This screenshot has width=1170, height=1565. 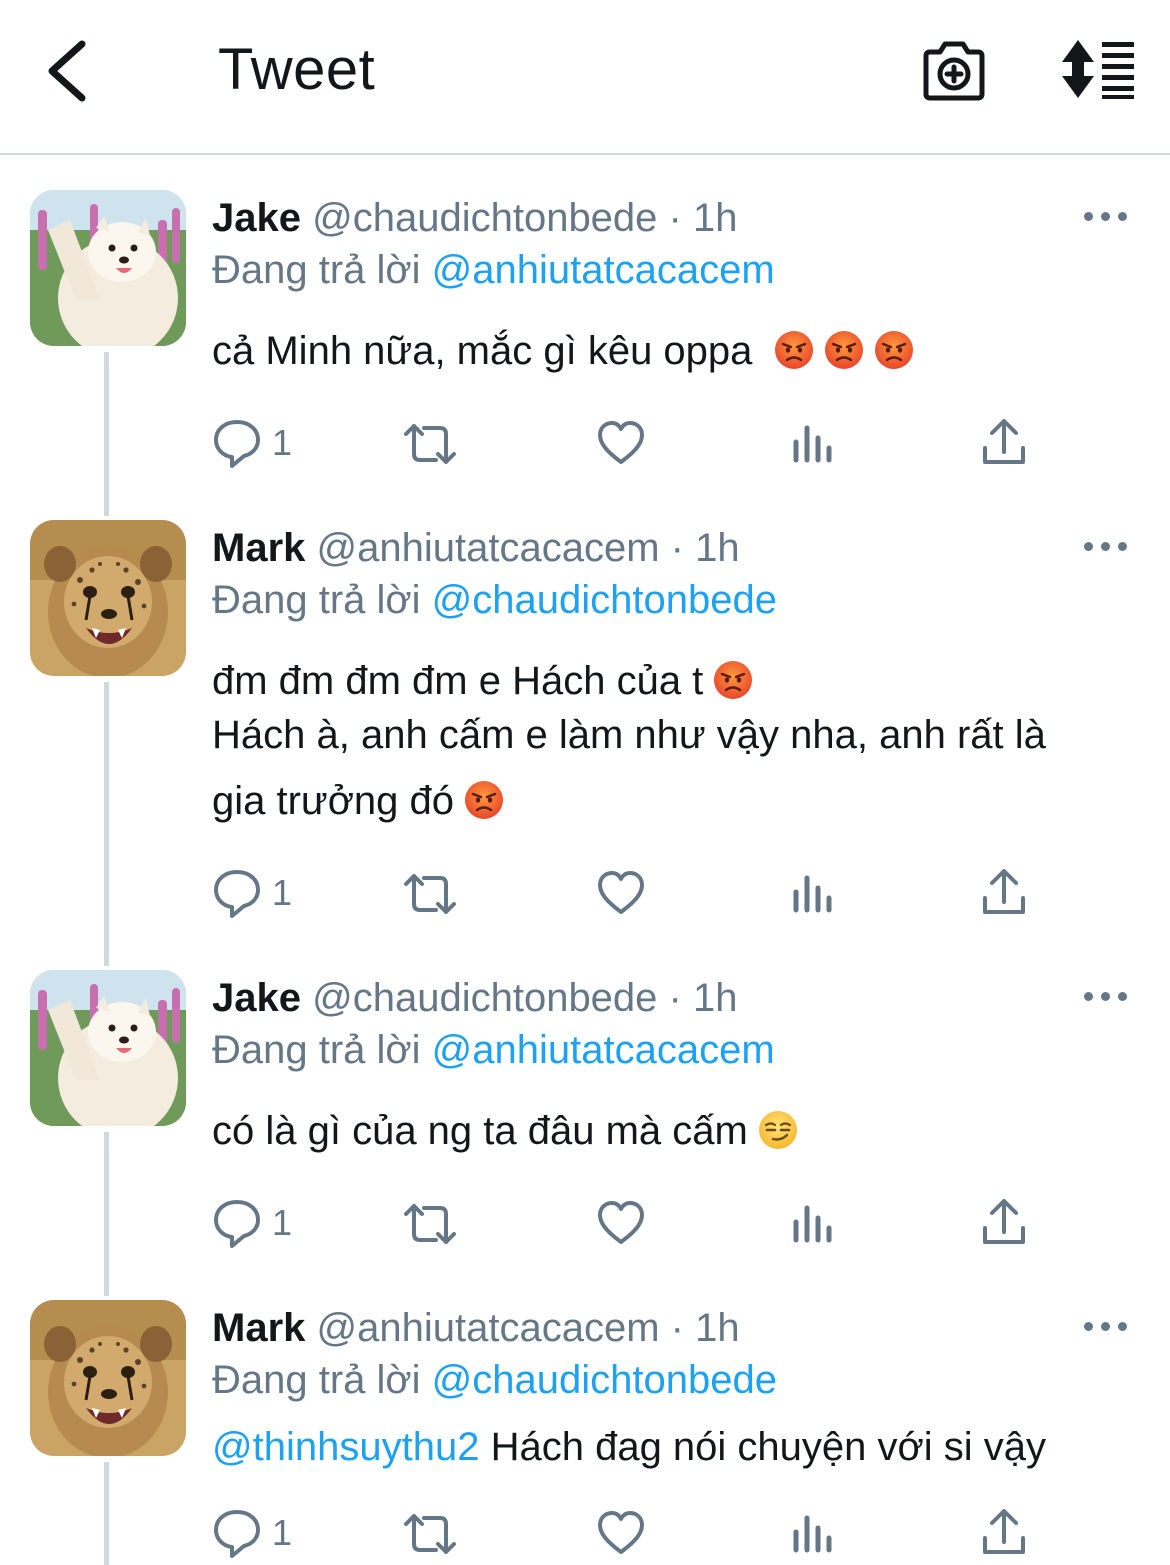 I want to click on tweet-text-line: Hách đag nói chuyện với si vậy, so click(x=768, y=1447).